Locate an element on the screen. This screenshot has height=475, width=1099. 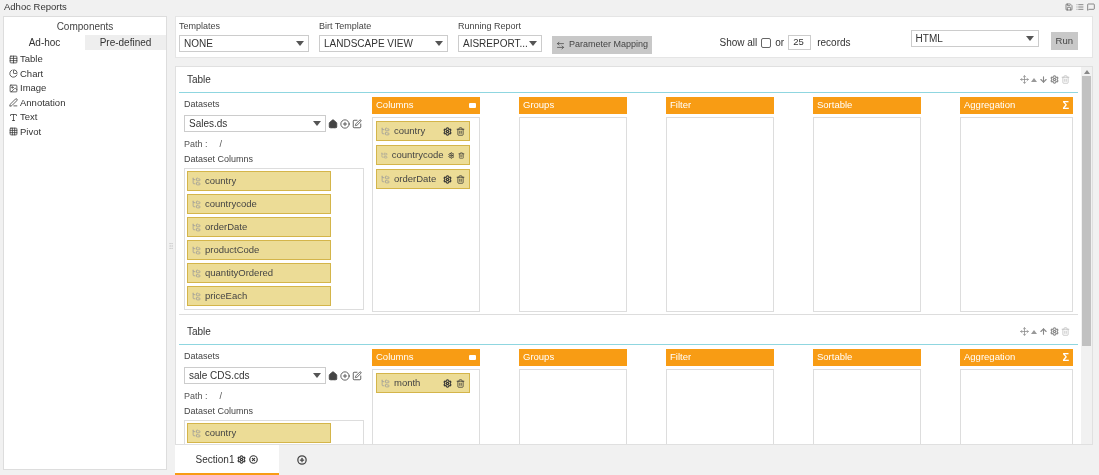
field-chip: quantityOrdered is located at coordinates (259, 273).